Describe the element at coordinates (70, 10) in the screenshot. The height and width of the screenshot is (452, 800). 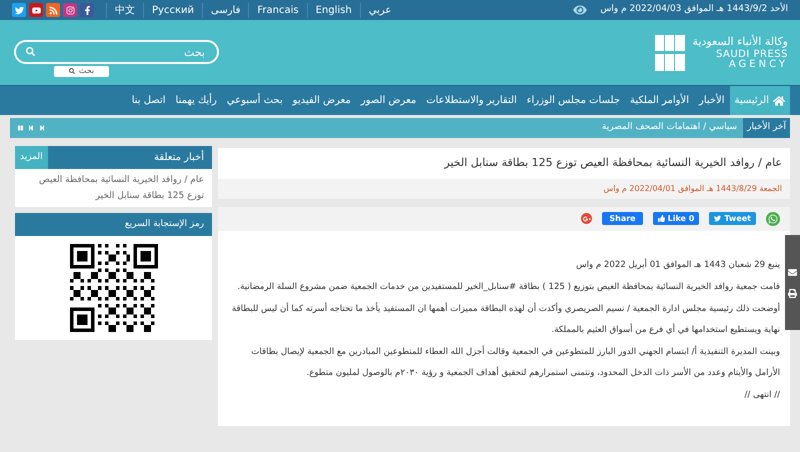
I see `instagram-icon` at that location.